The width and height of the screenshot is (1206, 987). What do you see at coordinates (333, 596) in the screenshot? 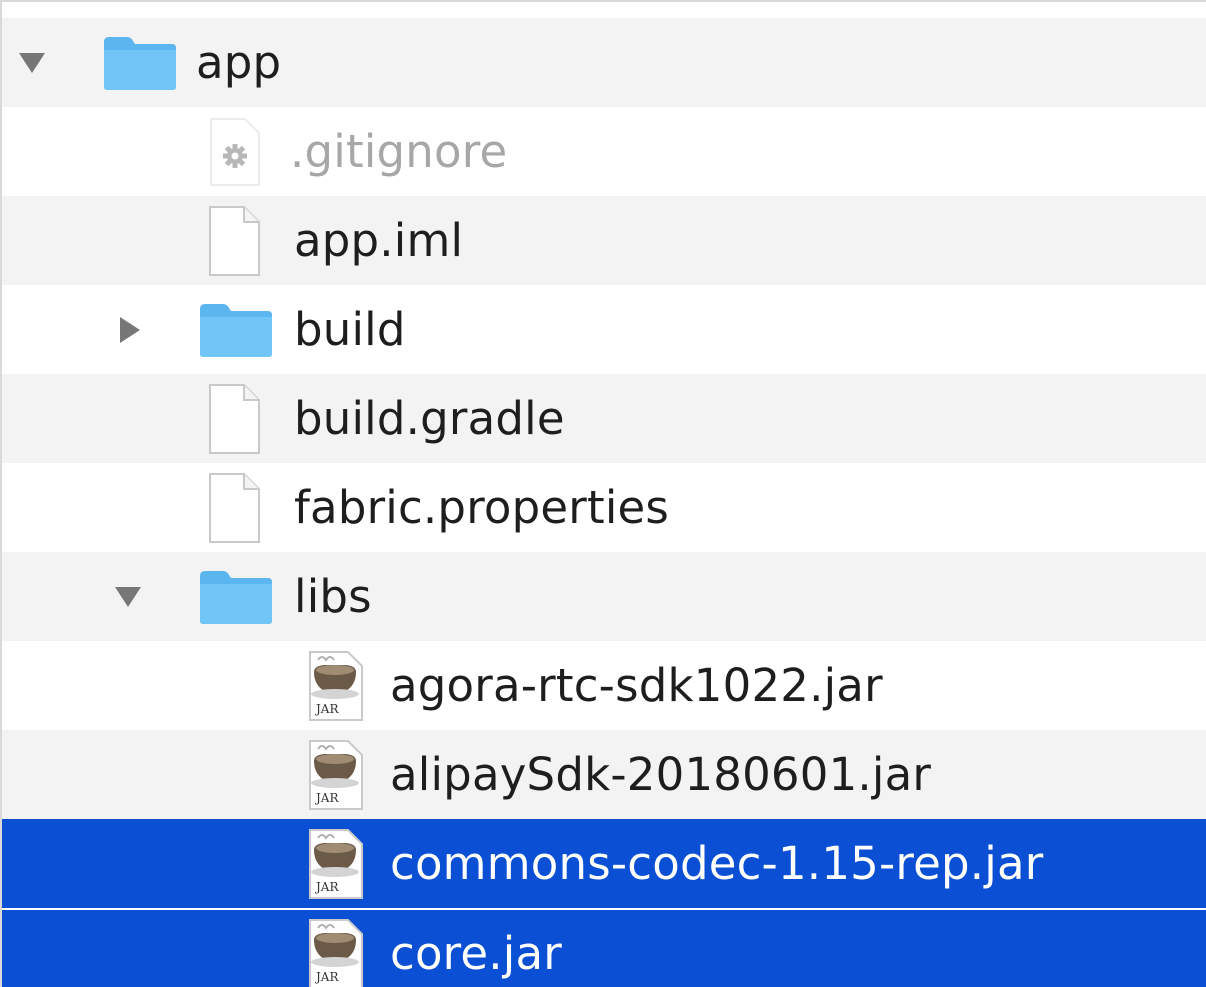
I see `tree-item-label: libs` at bounding box center [333, 596].